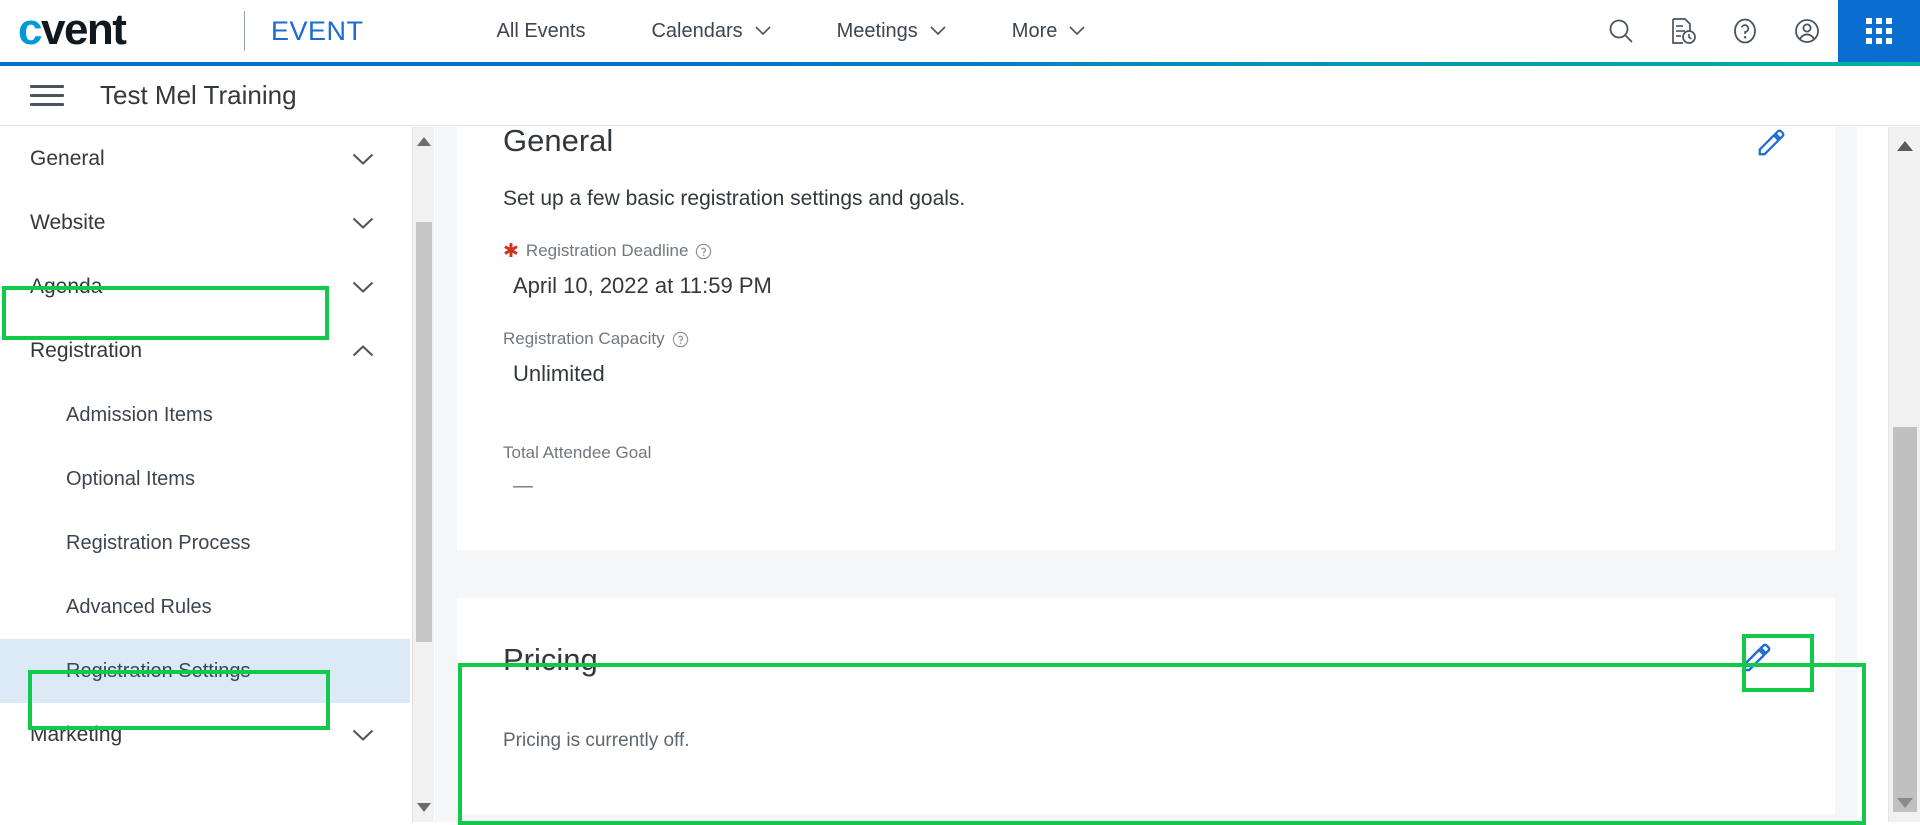 Image resolution: width=1920 pixels, height=825 pixels. I want to click on sidebar-item-optional-items: Optional Items, so click(205, 479).